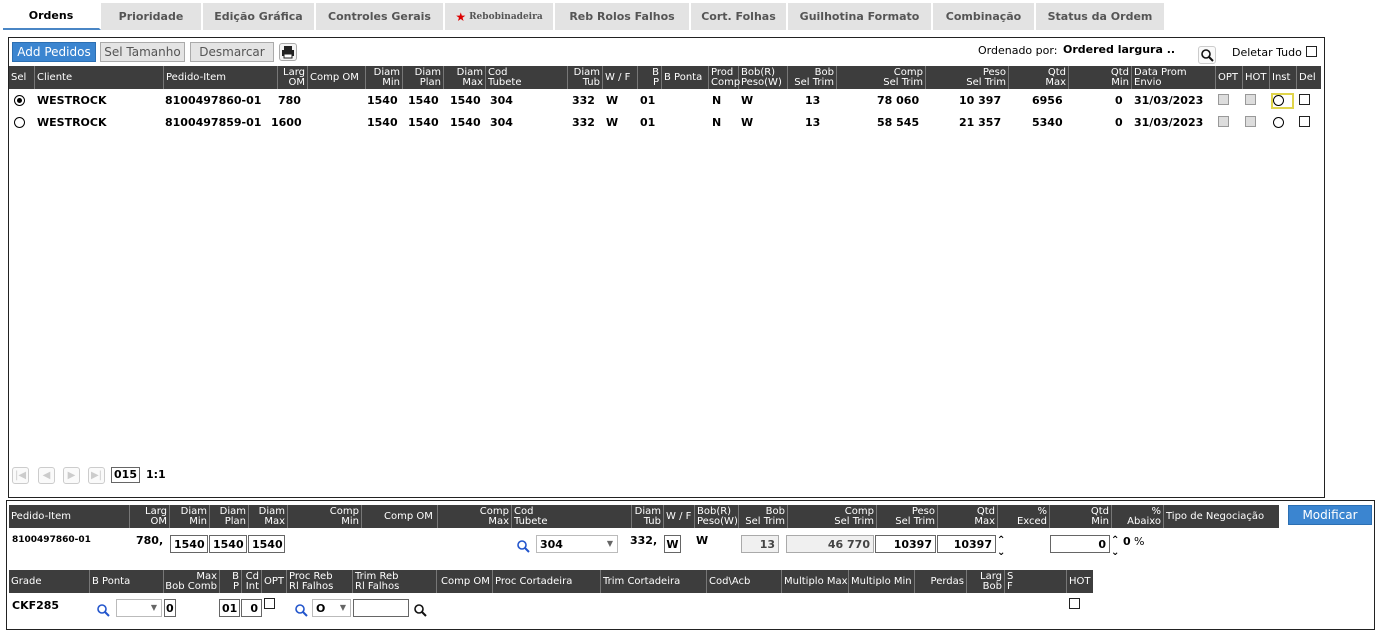 The height and width of the screenshot is (643, 1387). I want to click on tab-combinacao: Combinação, so click(984, 16).